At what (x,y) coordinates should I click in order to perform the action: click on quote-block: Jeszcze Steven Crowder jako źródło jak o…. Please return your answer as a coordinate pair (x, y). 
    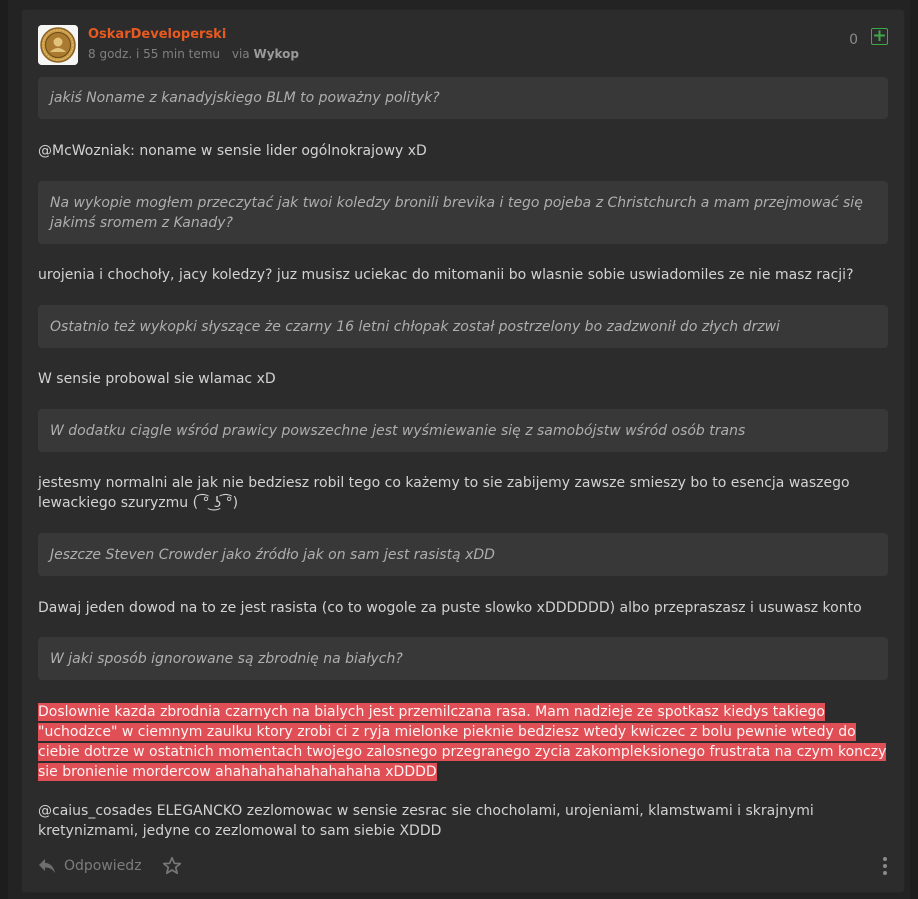
    Looking at the image, I should click on (463, 554).